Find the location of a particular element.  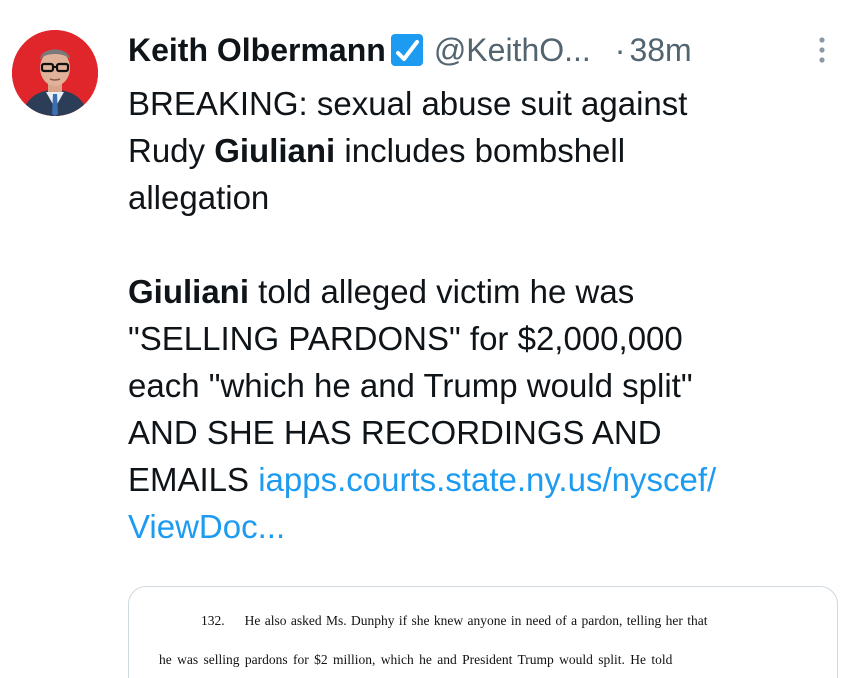

tweet-header: Keith Olbermann @KeithO... · 38m is located at coordinates (410, 50).